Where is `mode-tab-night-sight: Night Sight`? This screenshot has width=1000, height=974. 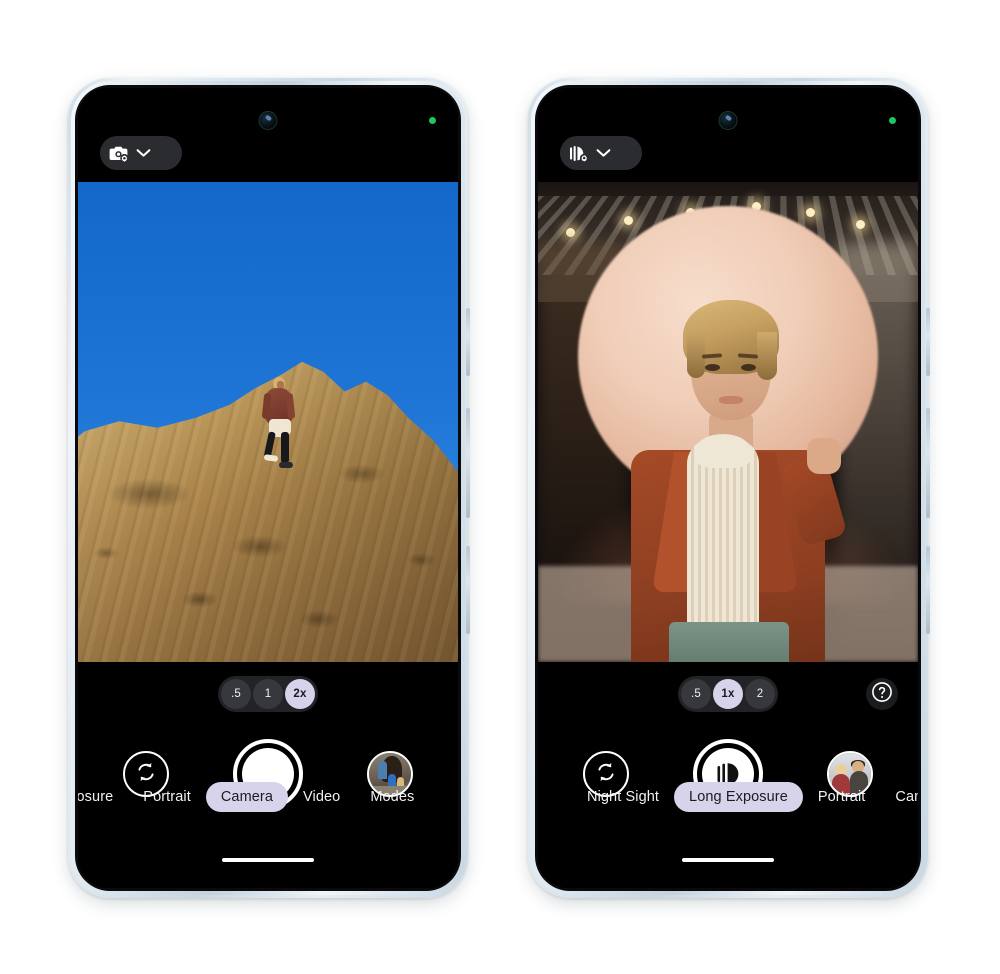 mode-tab-night-sight: Night Sight is located at coordinates (623, 797).